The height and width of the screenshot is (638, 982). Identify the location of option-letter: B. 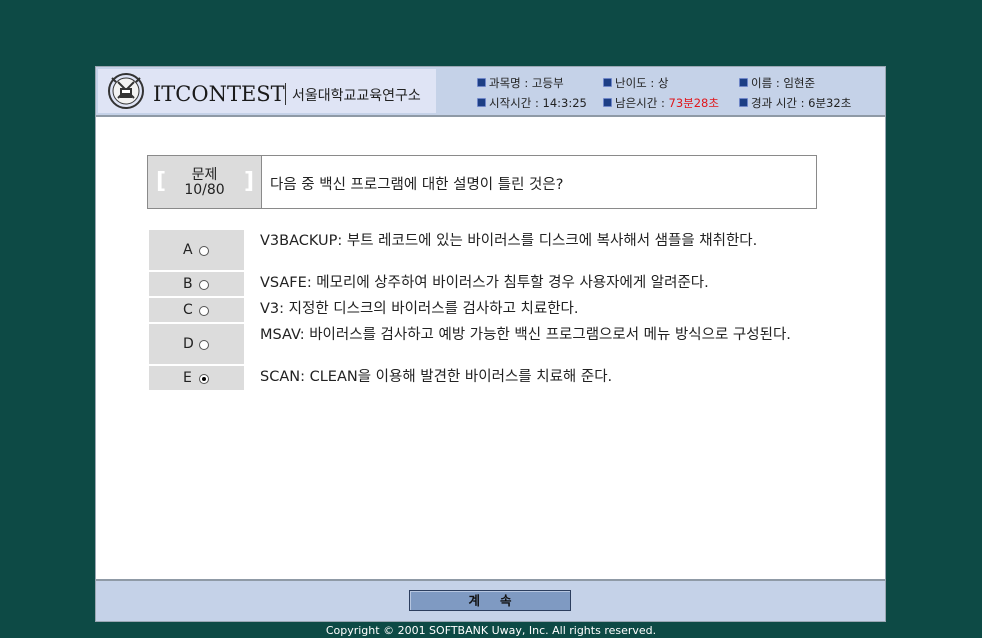
(188, 284).